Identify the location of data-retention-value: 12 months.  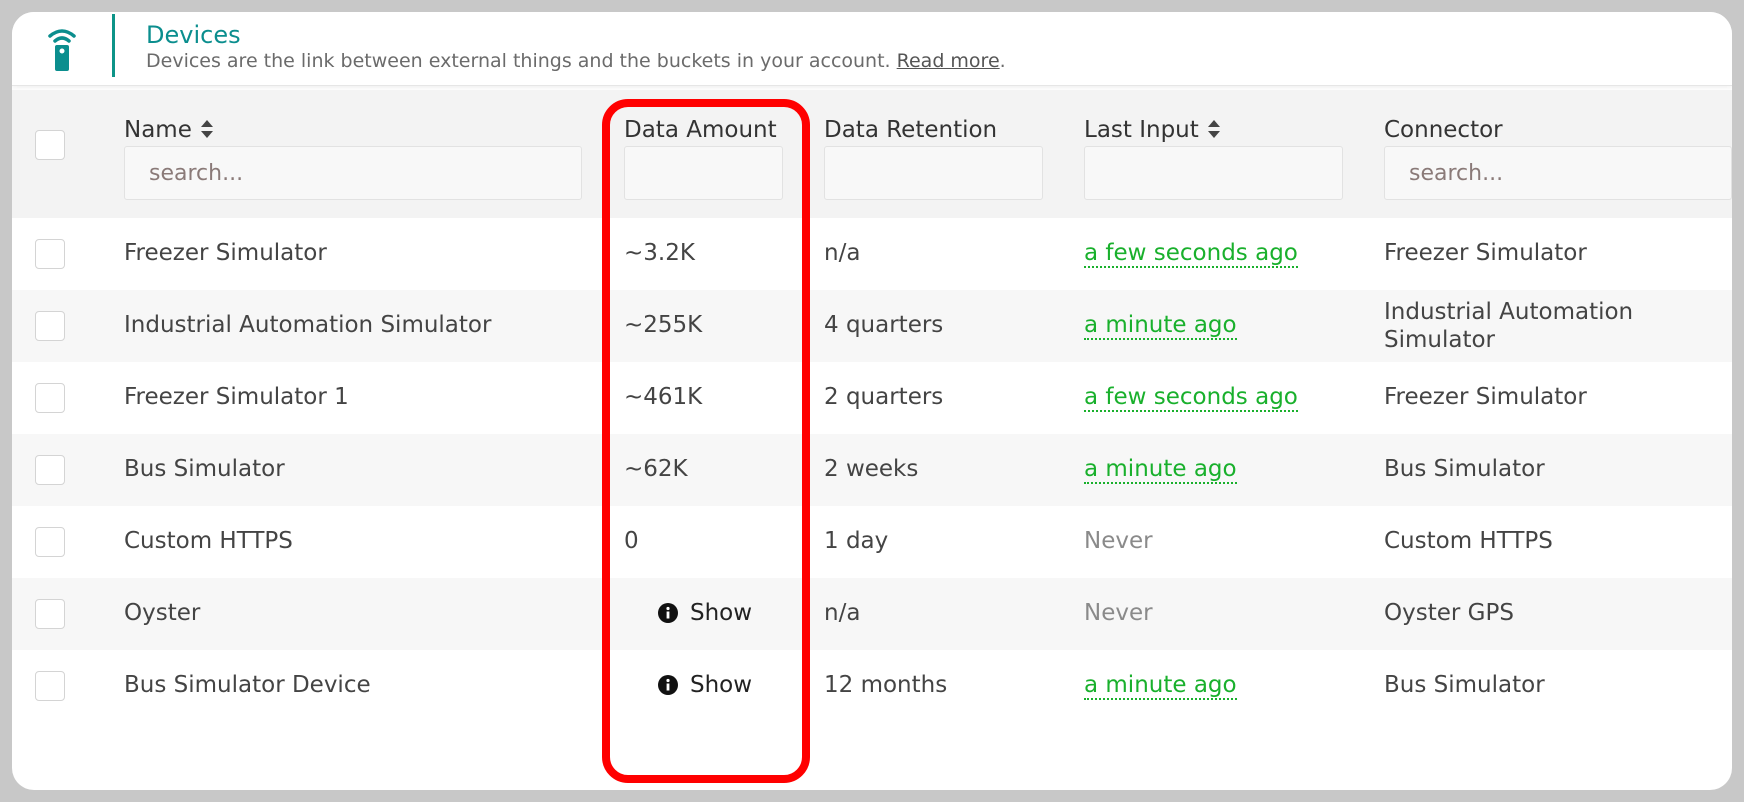
(886, 685).